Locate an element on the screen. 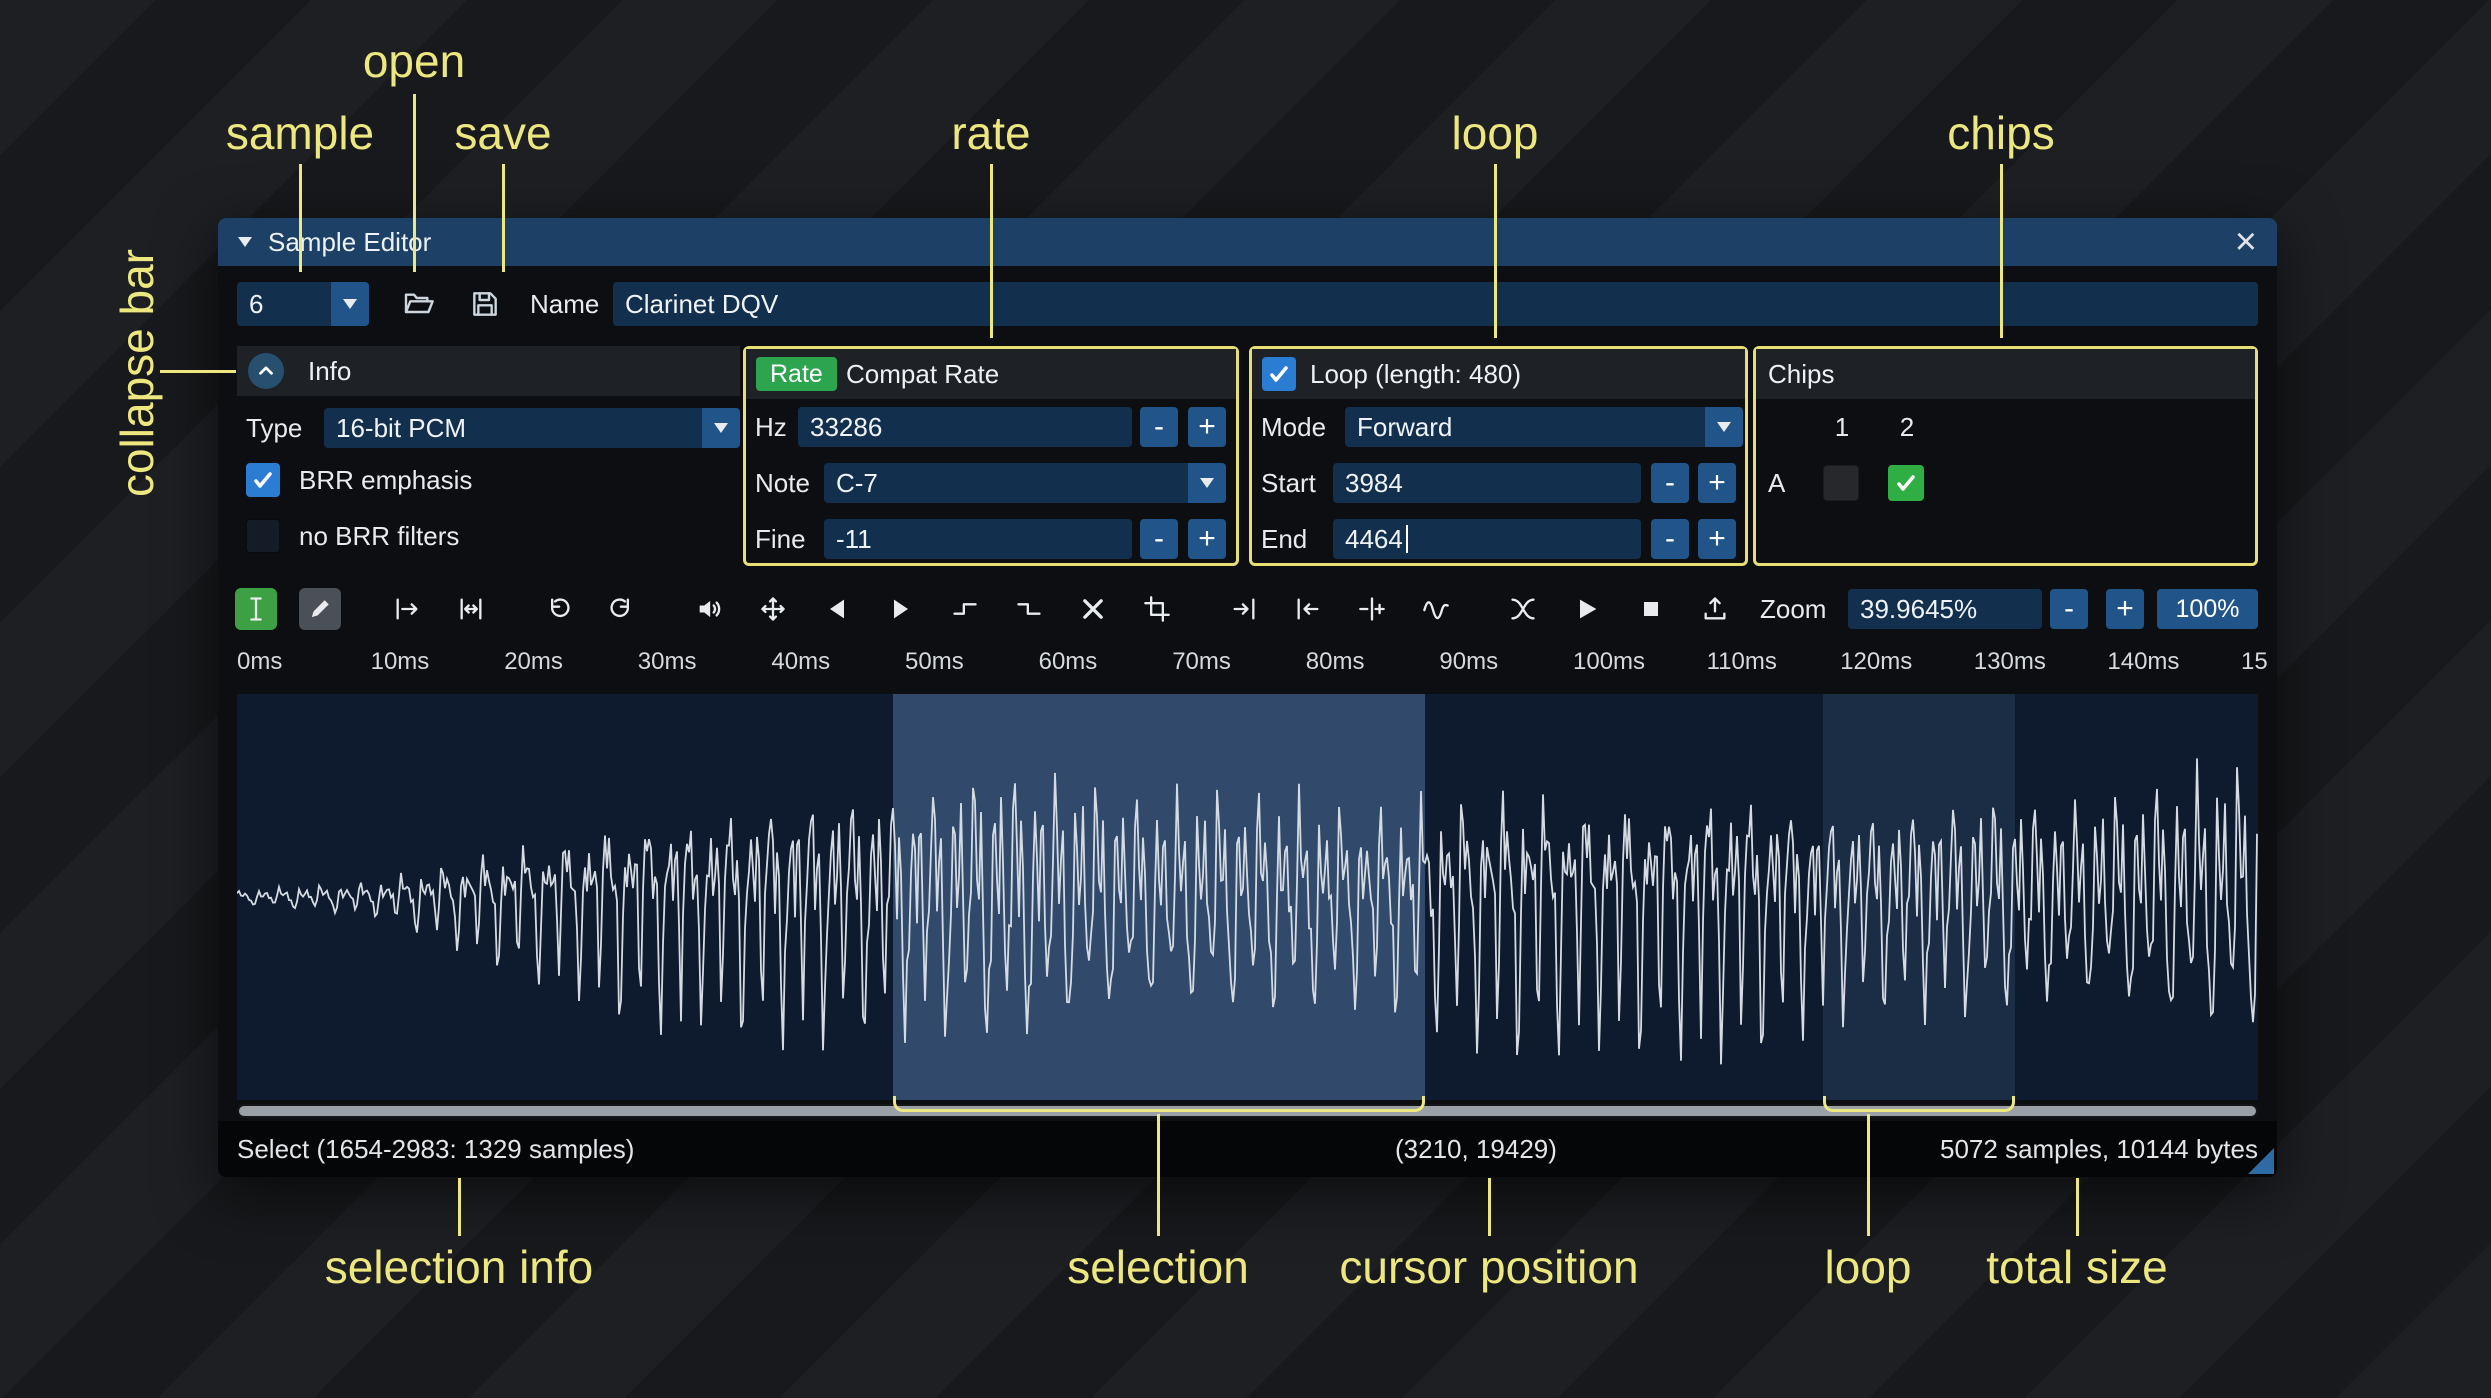  timeline-label: 30ms is located at coordinates (667, 661).